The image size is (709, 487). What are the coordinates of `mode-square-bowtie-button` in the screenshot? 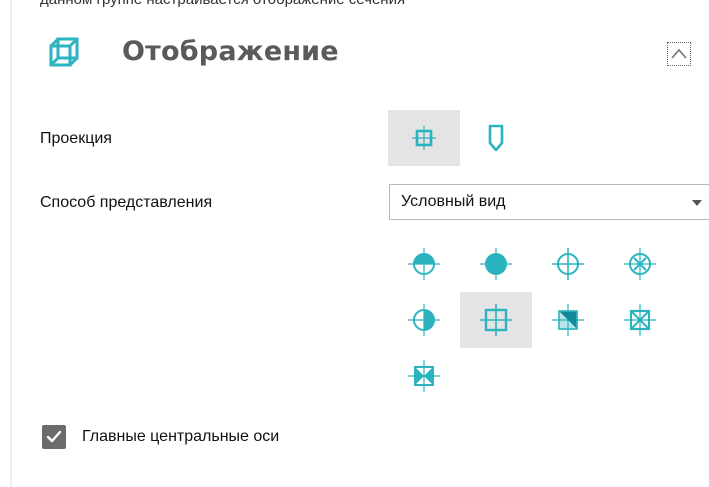 It's located at (424, 376).